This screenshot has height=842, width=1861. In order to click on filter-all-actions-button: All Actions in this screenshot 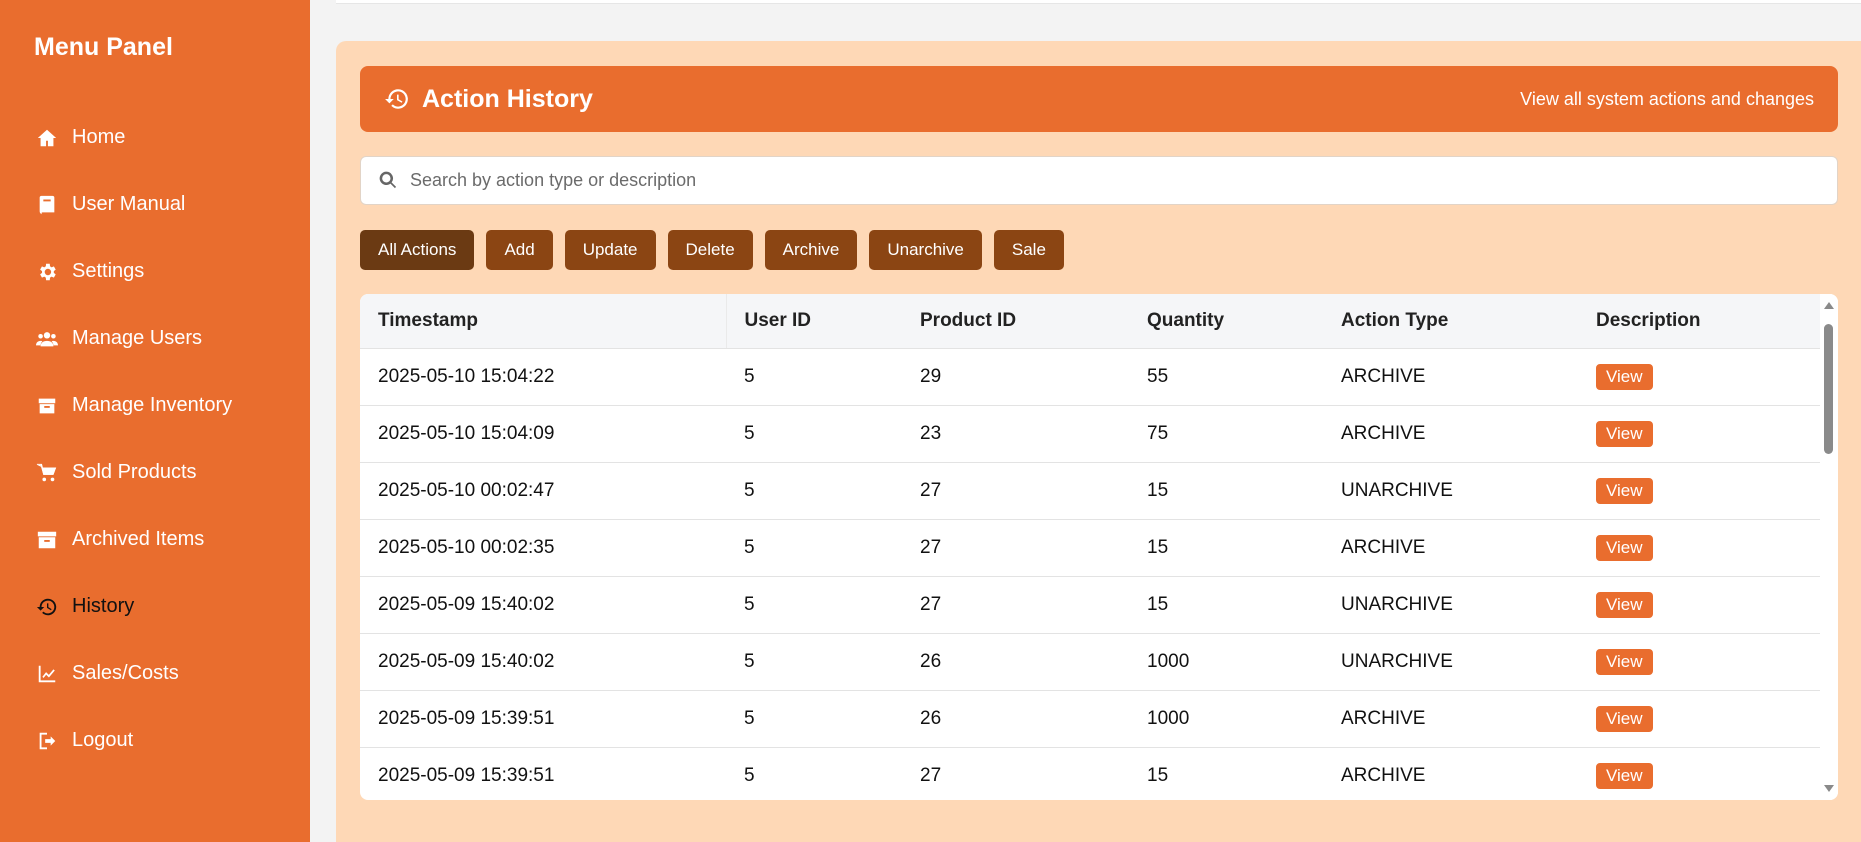, I will do `click(417, 250)`.